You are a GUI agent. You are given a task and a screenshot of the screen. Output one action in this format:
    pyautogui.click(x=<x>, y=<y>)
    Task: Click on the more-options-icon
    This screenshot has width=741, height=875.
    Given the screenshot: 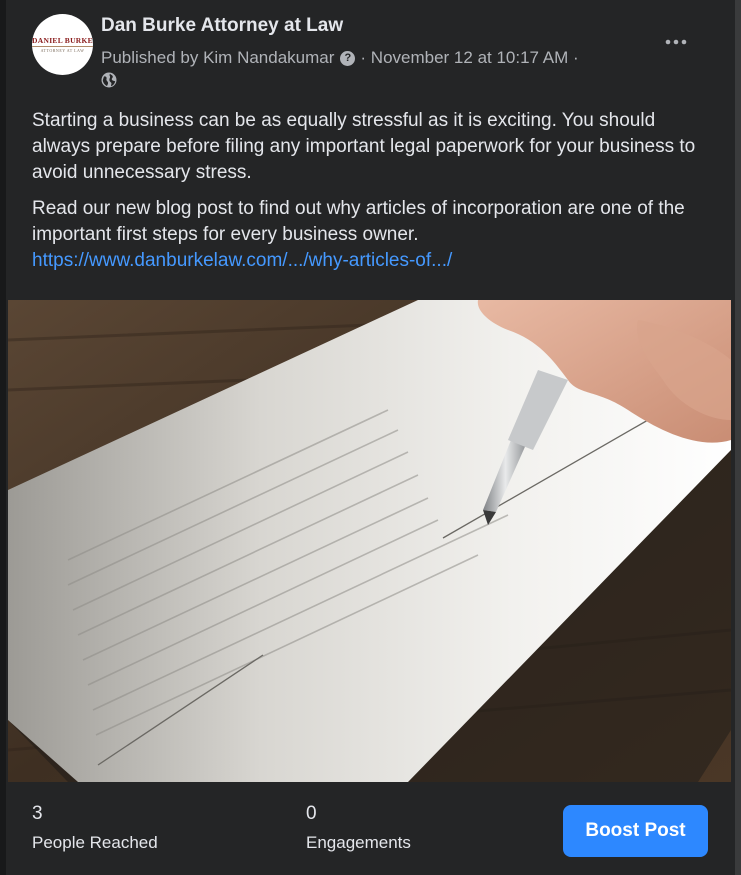 What is the action you would take?
    pyautogui.click(x=676, y=42)
    